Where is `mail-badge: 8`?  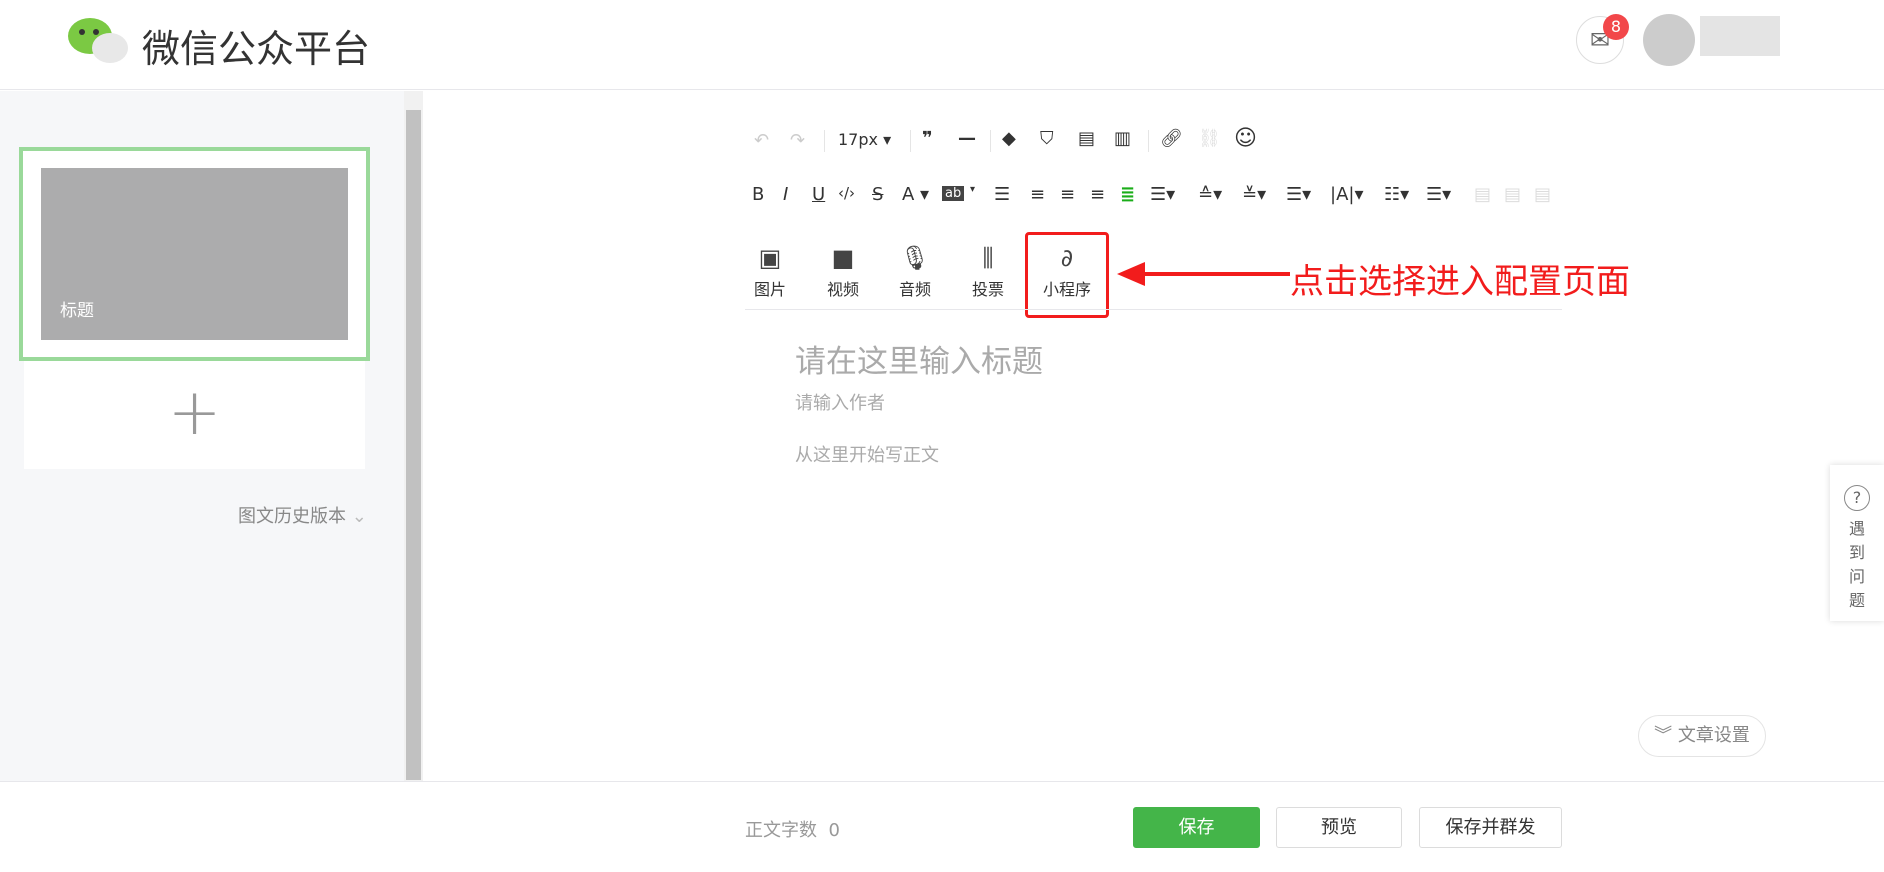
mail-badge: 8 is located at coordinates (1616, 27).